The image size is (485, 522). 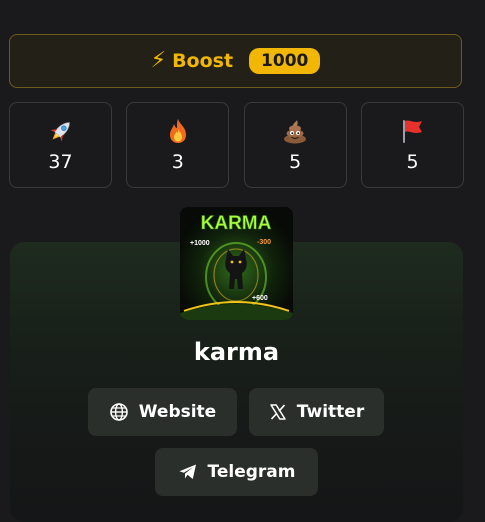 What do you see at coordinates (285, 61) in the screenshot?
I see `boost-amount-badge: 1000` at bounding box center [285, 61].